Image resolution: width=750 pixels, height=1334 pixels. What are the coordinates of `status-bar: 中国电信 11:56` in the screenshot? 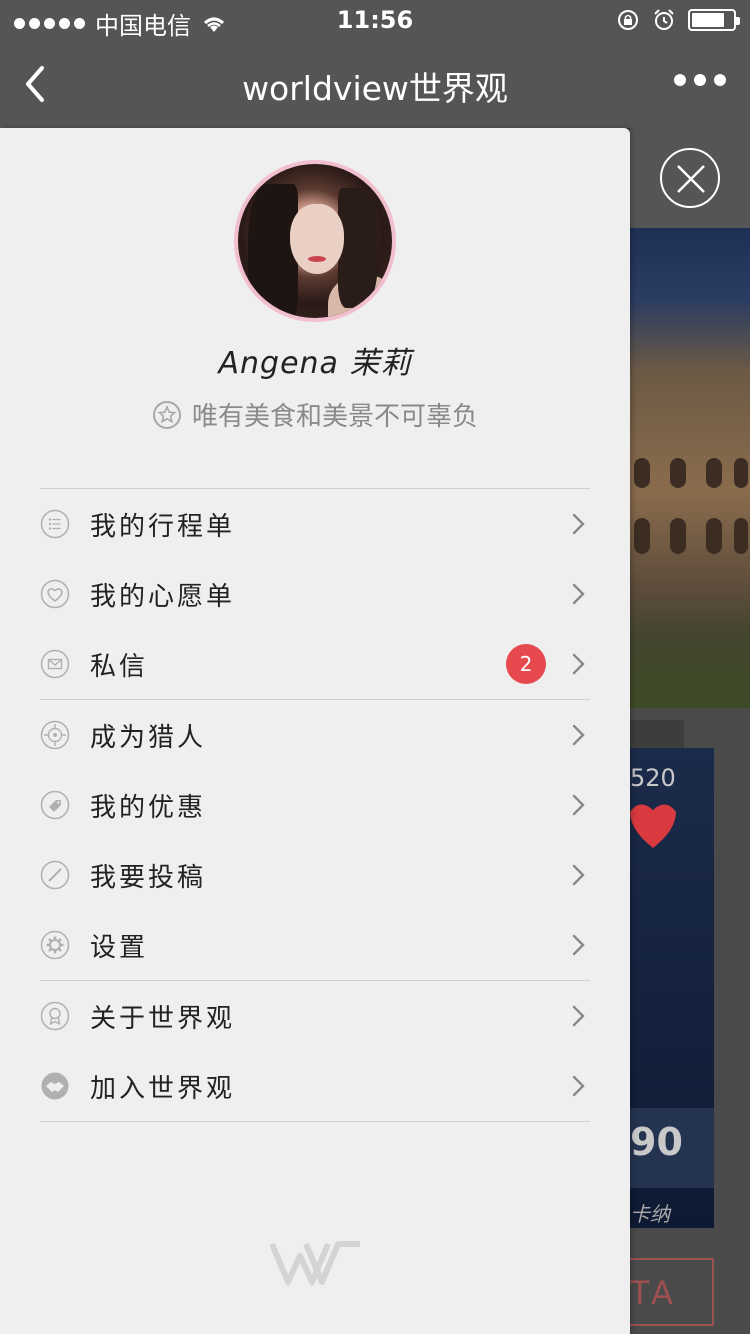 It's located at (375, 20).